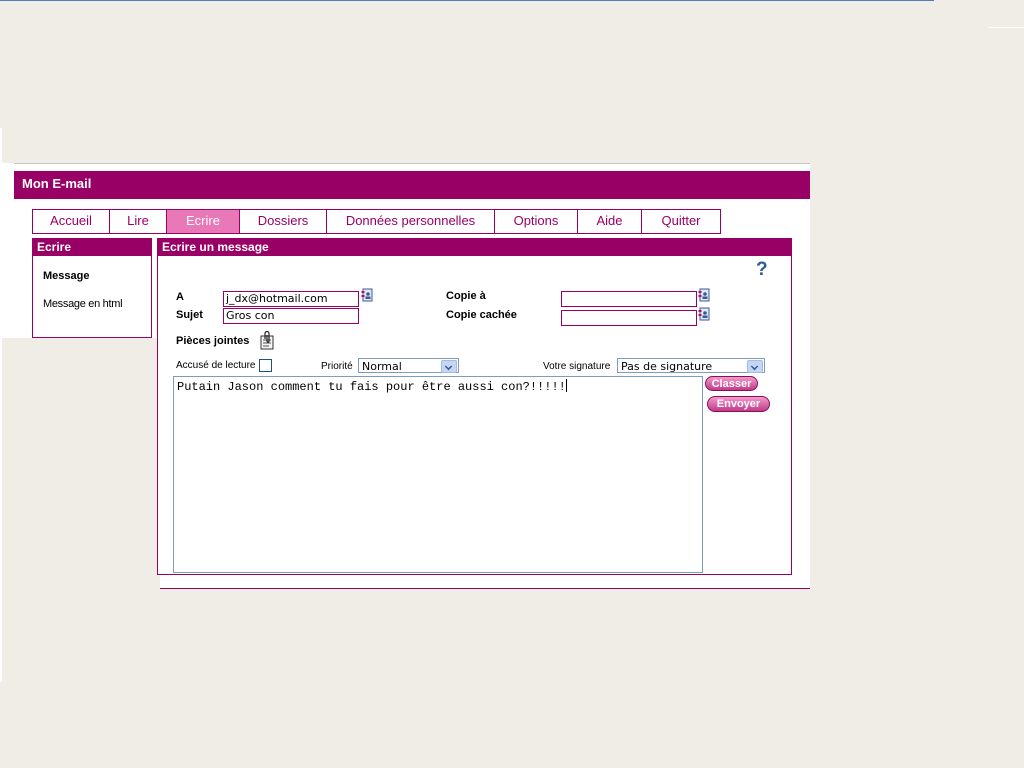  I want to click on tab-options: Options, so click(536, 221).